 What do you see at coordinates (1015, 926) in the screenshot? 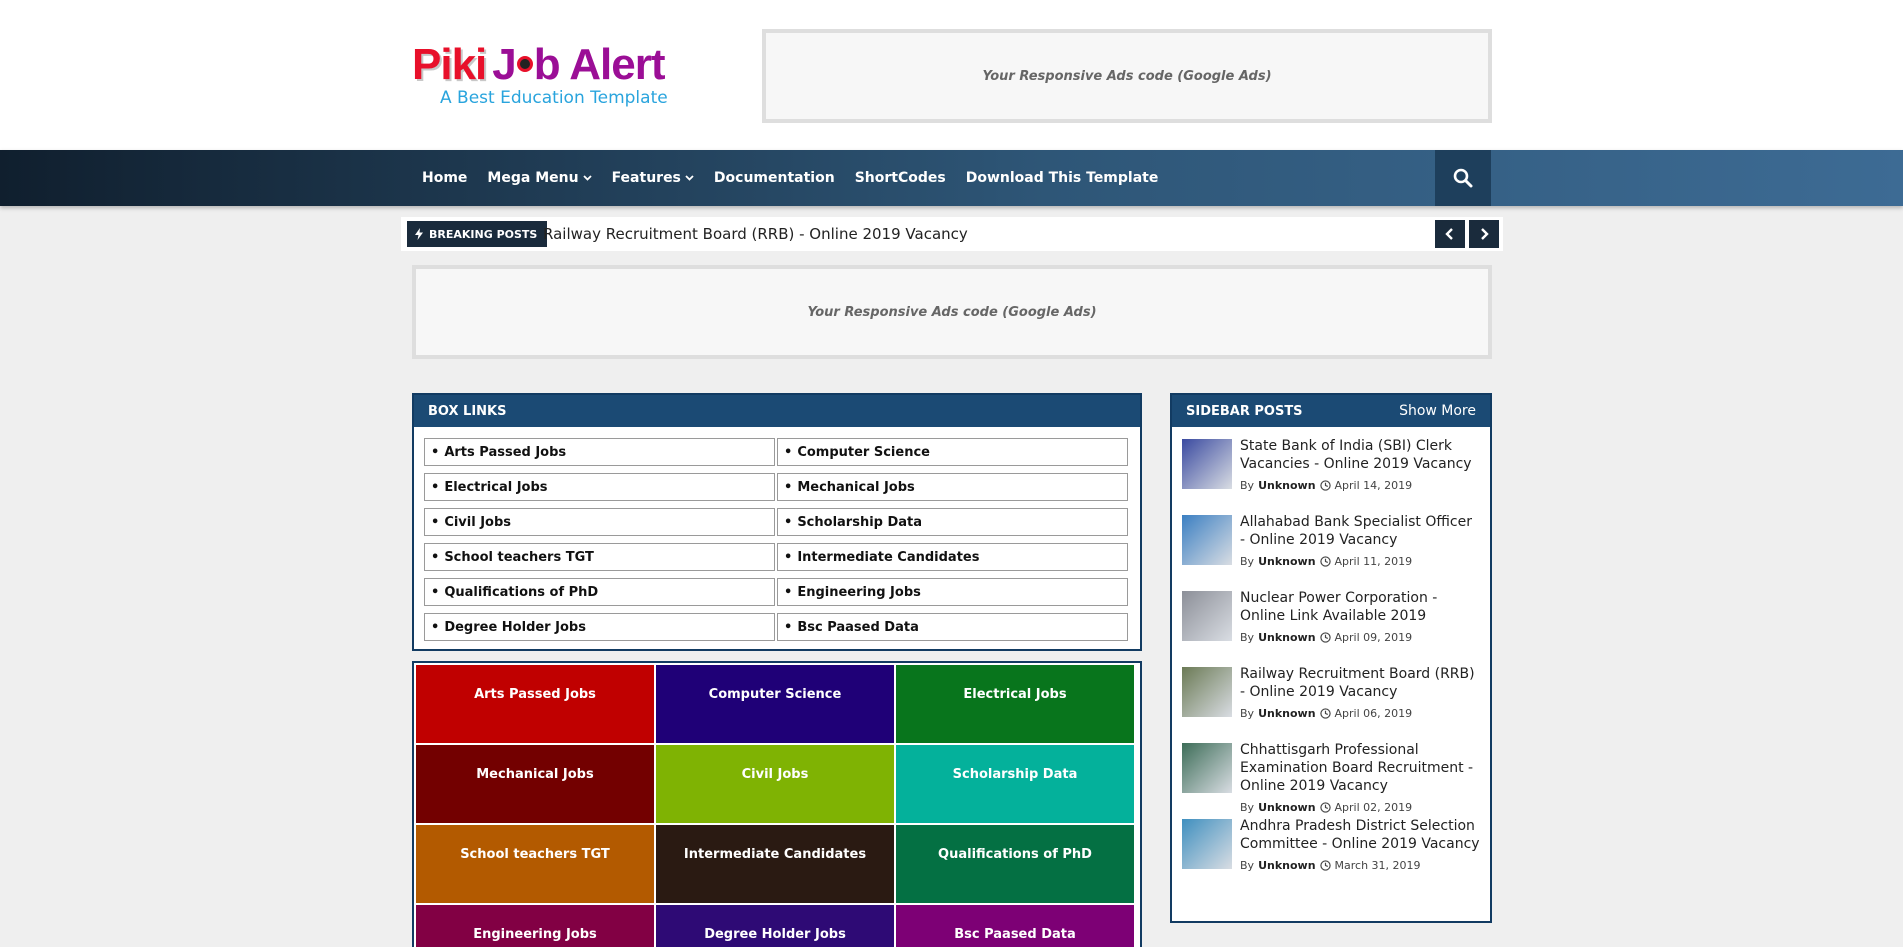
I see `category-tile-bsc-paased-data: Bsc Paased Data` at bounding box center [1015, 926].